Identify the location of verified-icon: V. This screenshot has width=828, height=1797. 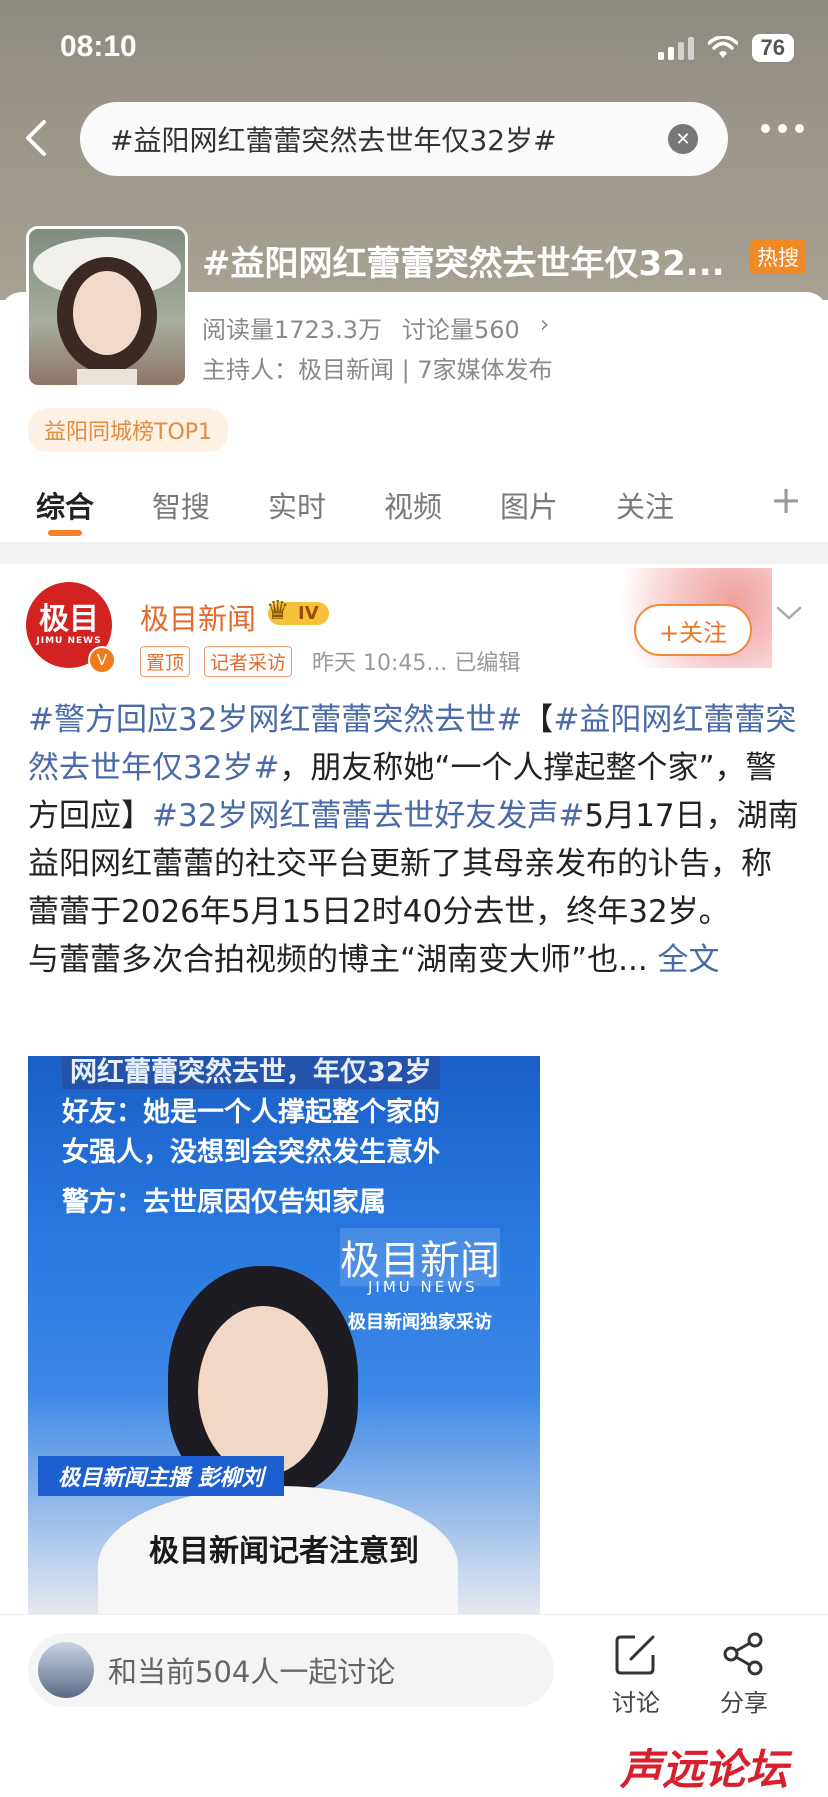
(102, 660).